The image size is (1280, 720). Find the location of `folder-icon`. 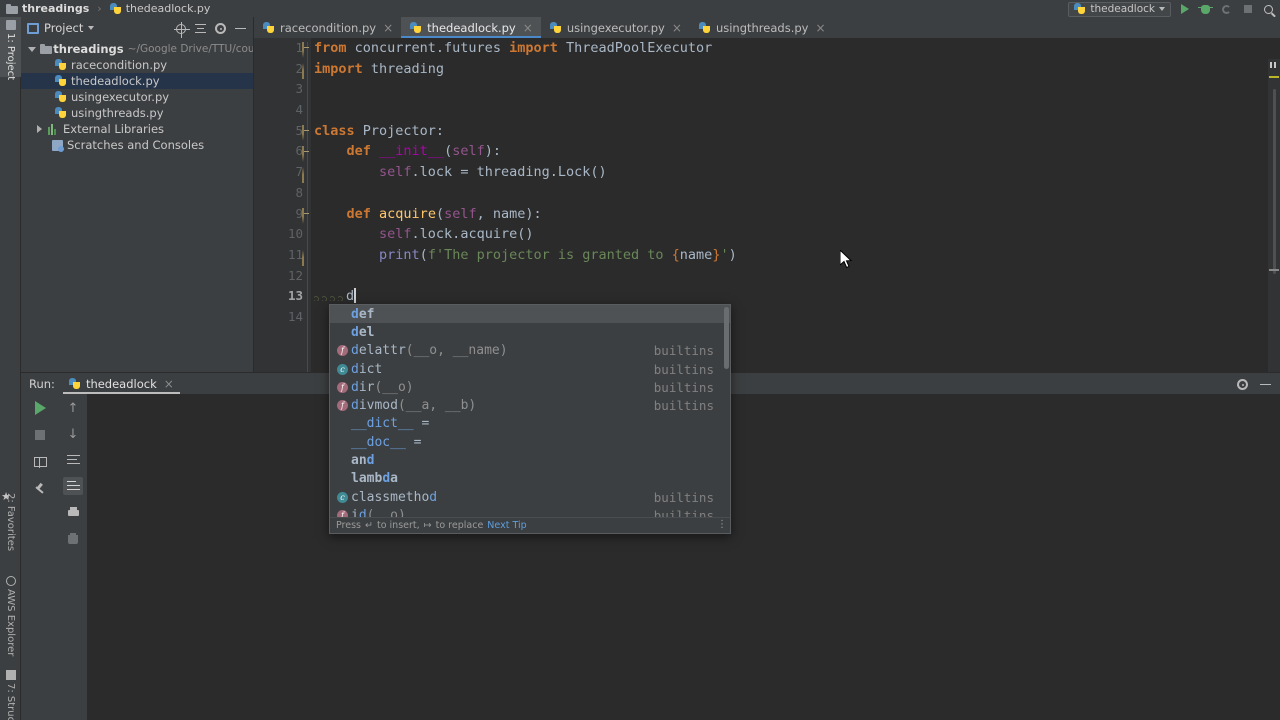

folder-icon is located at coordinates (12, 8).